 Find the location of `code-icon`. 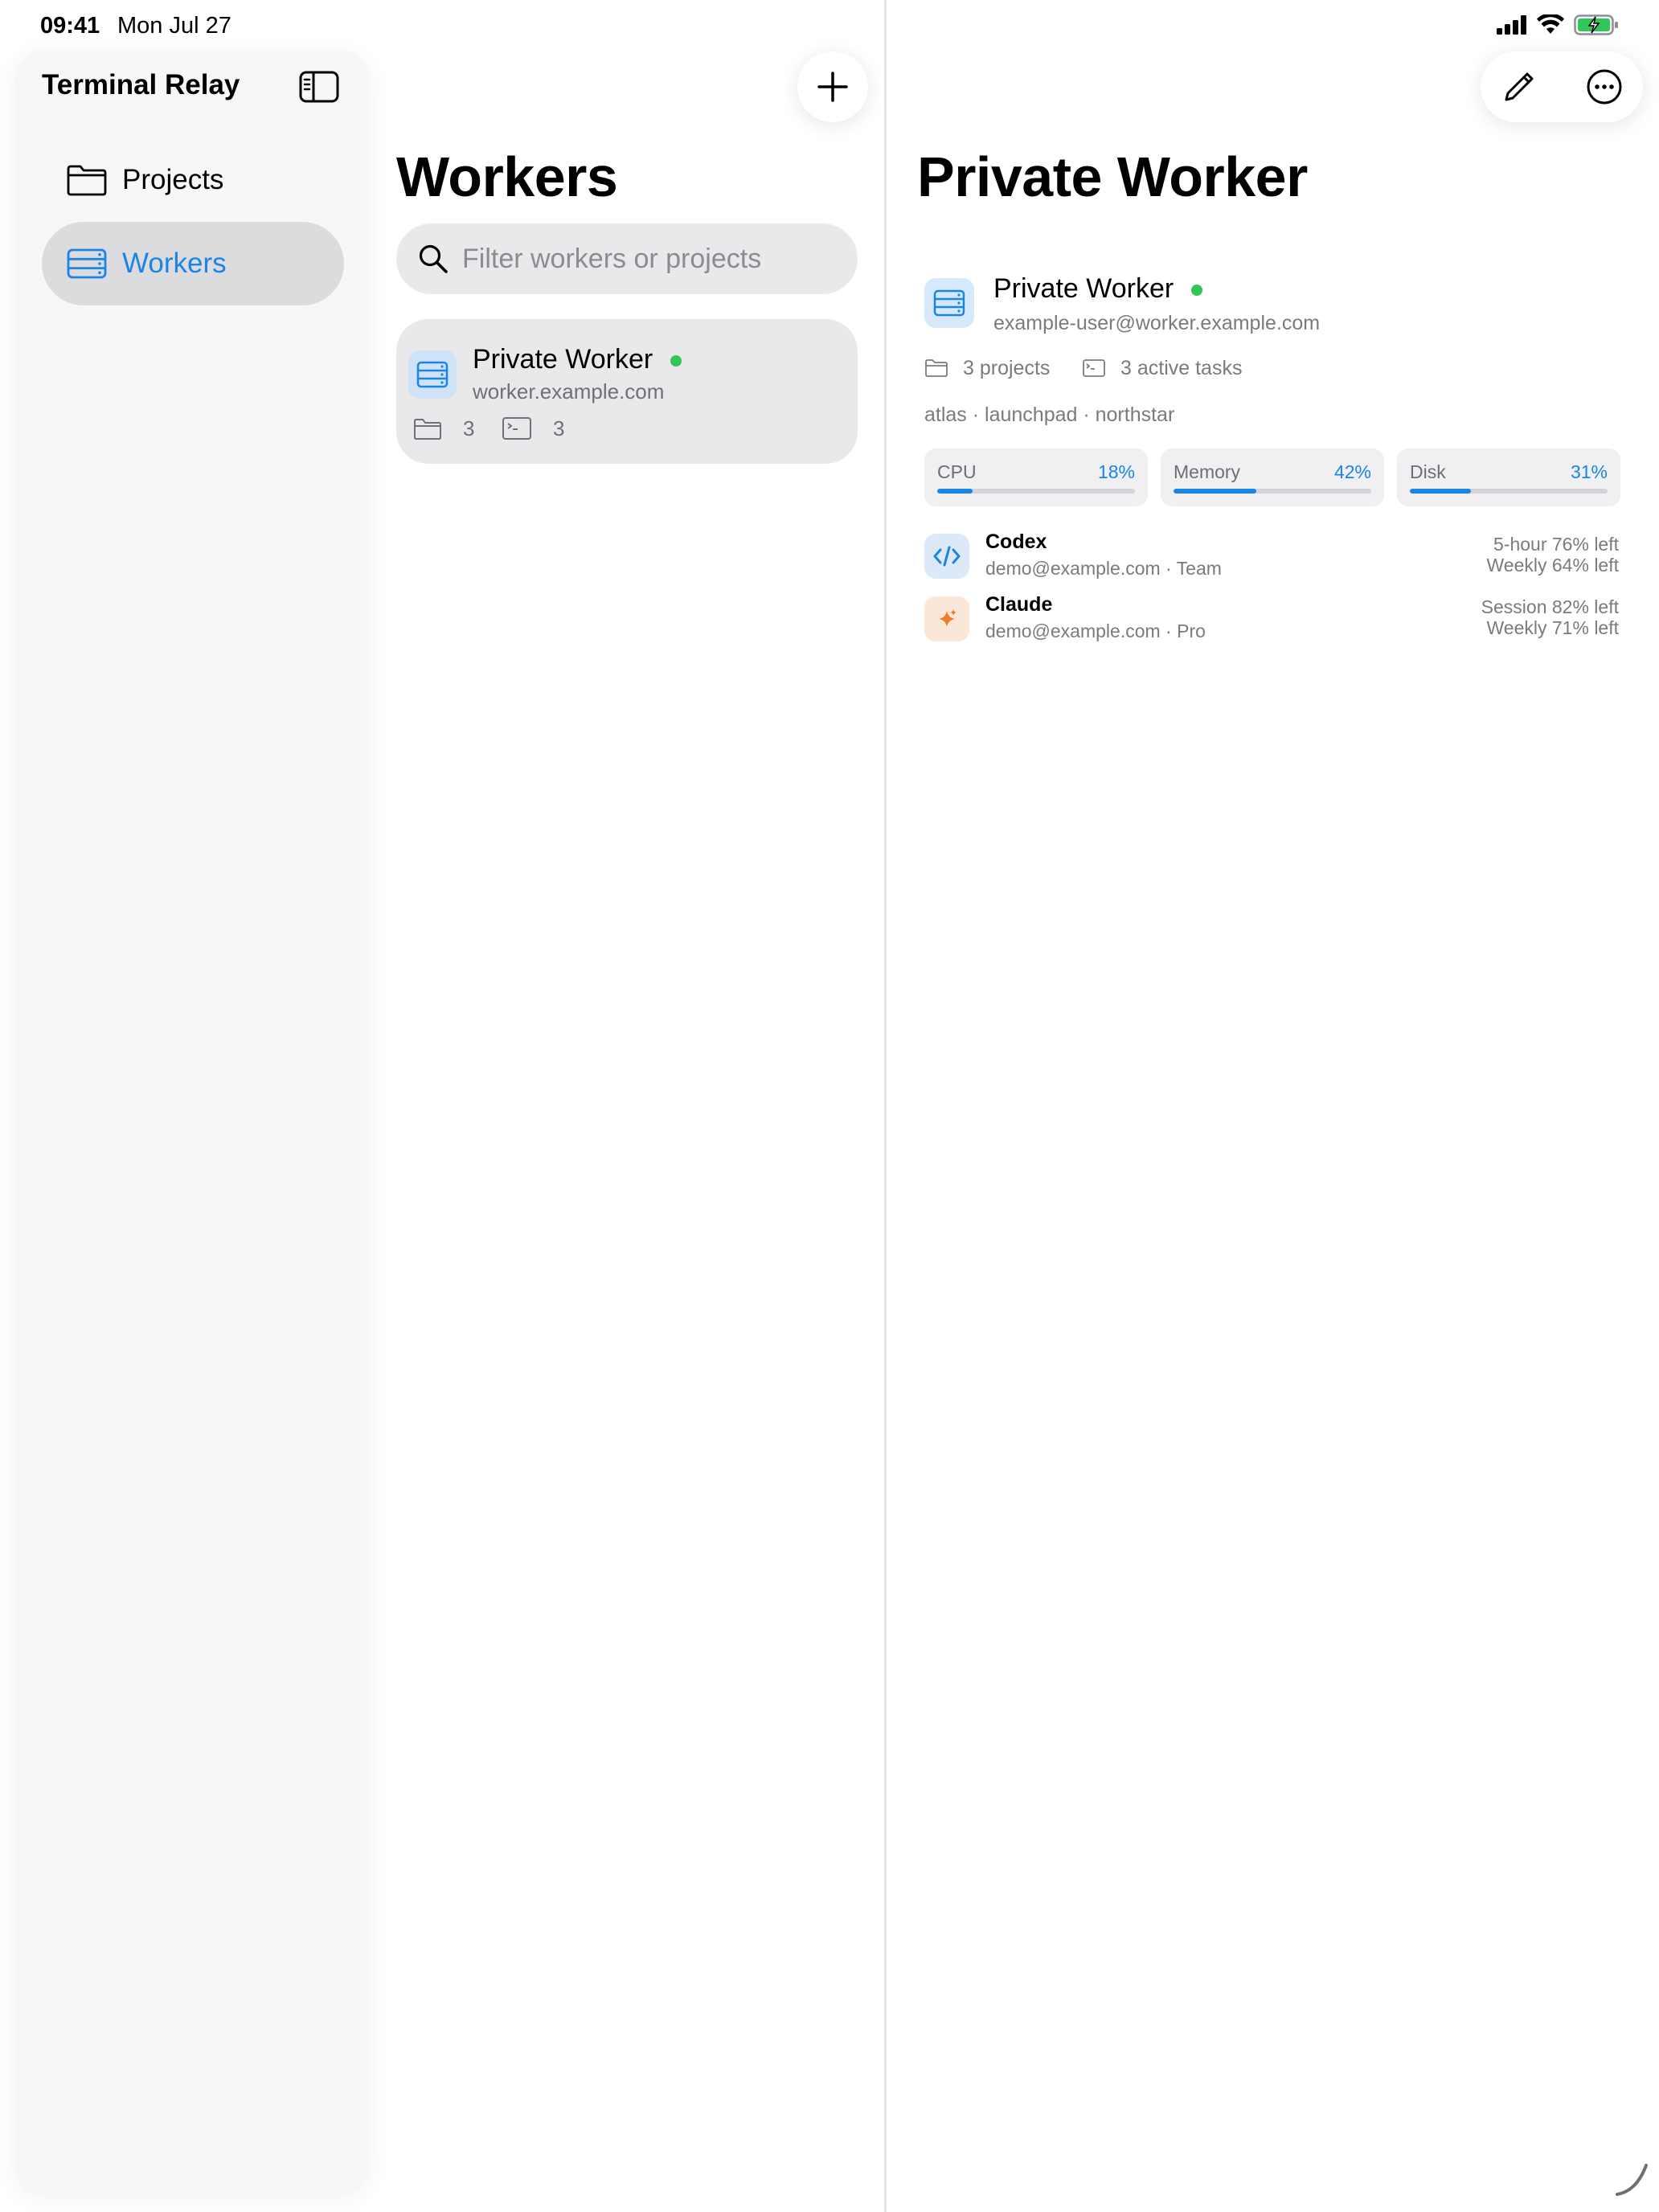

code-icon is located at coordinates (947, 556).